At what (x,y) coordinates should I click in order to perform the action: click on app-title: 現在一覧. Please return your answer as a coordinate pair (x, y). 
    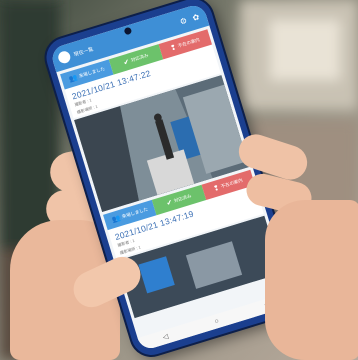
    Looking at the image, I should click on (84, 52).